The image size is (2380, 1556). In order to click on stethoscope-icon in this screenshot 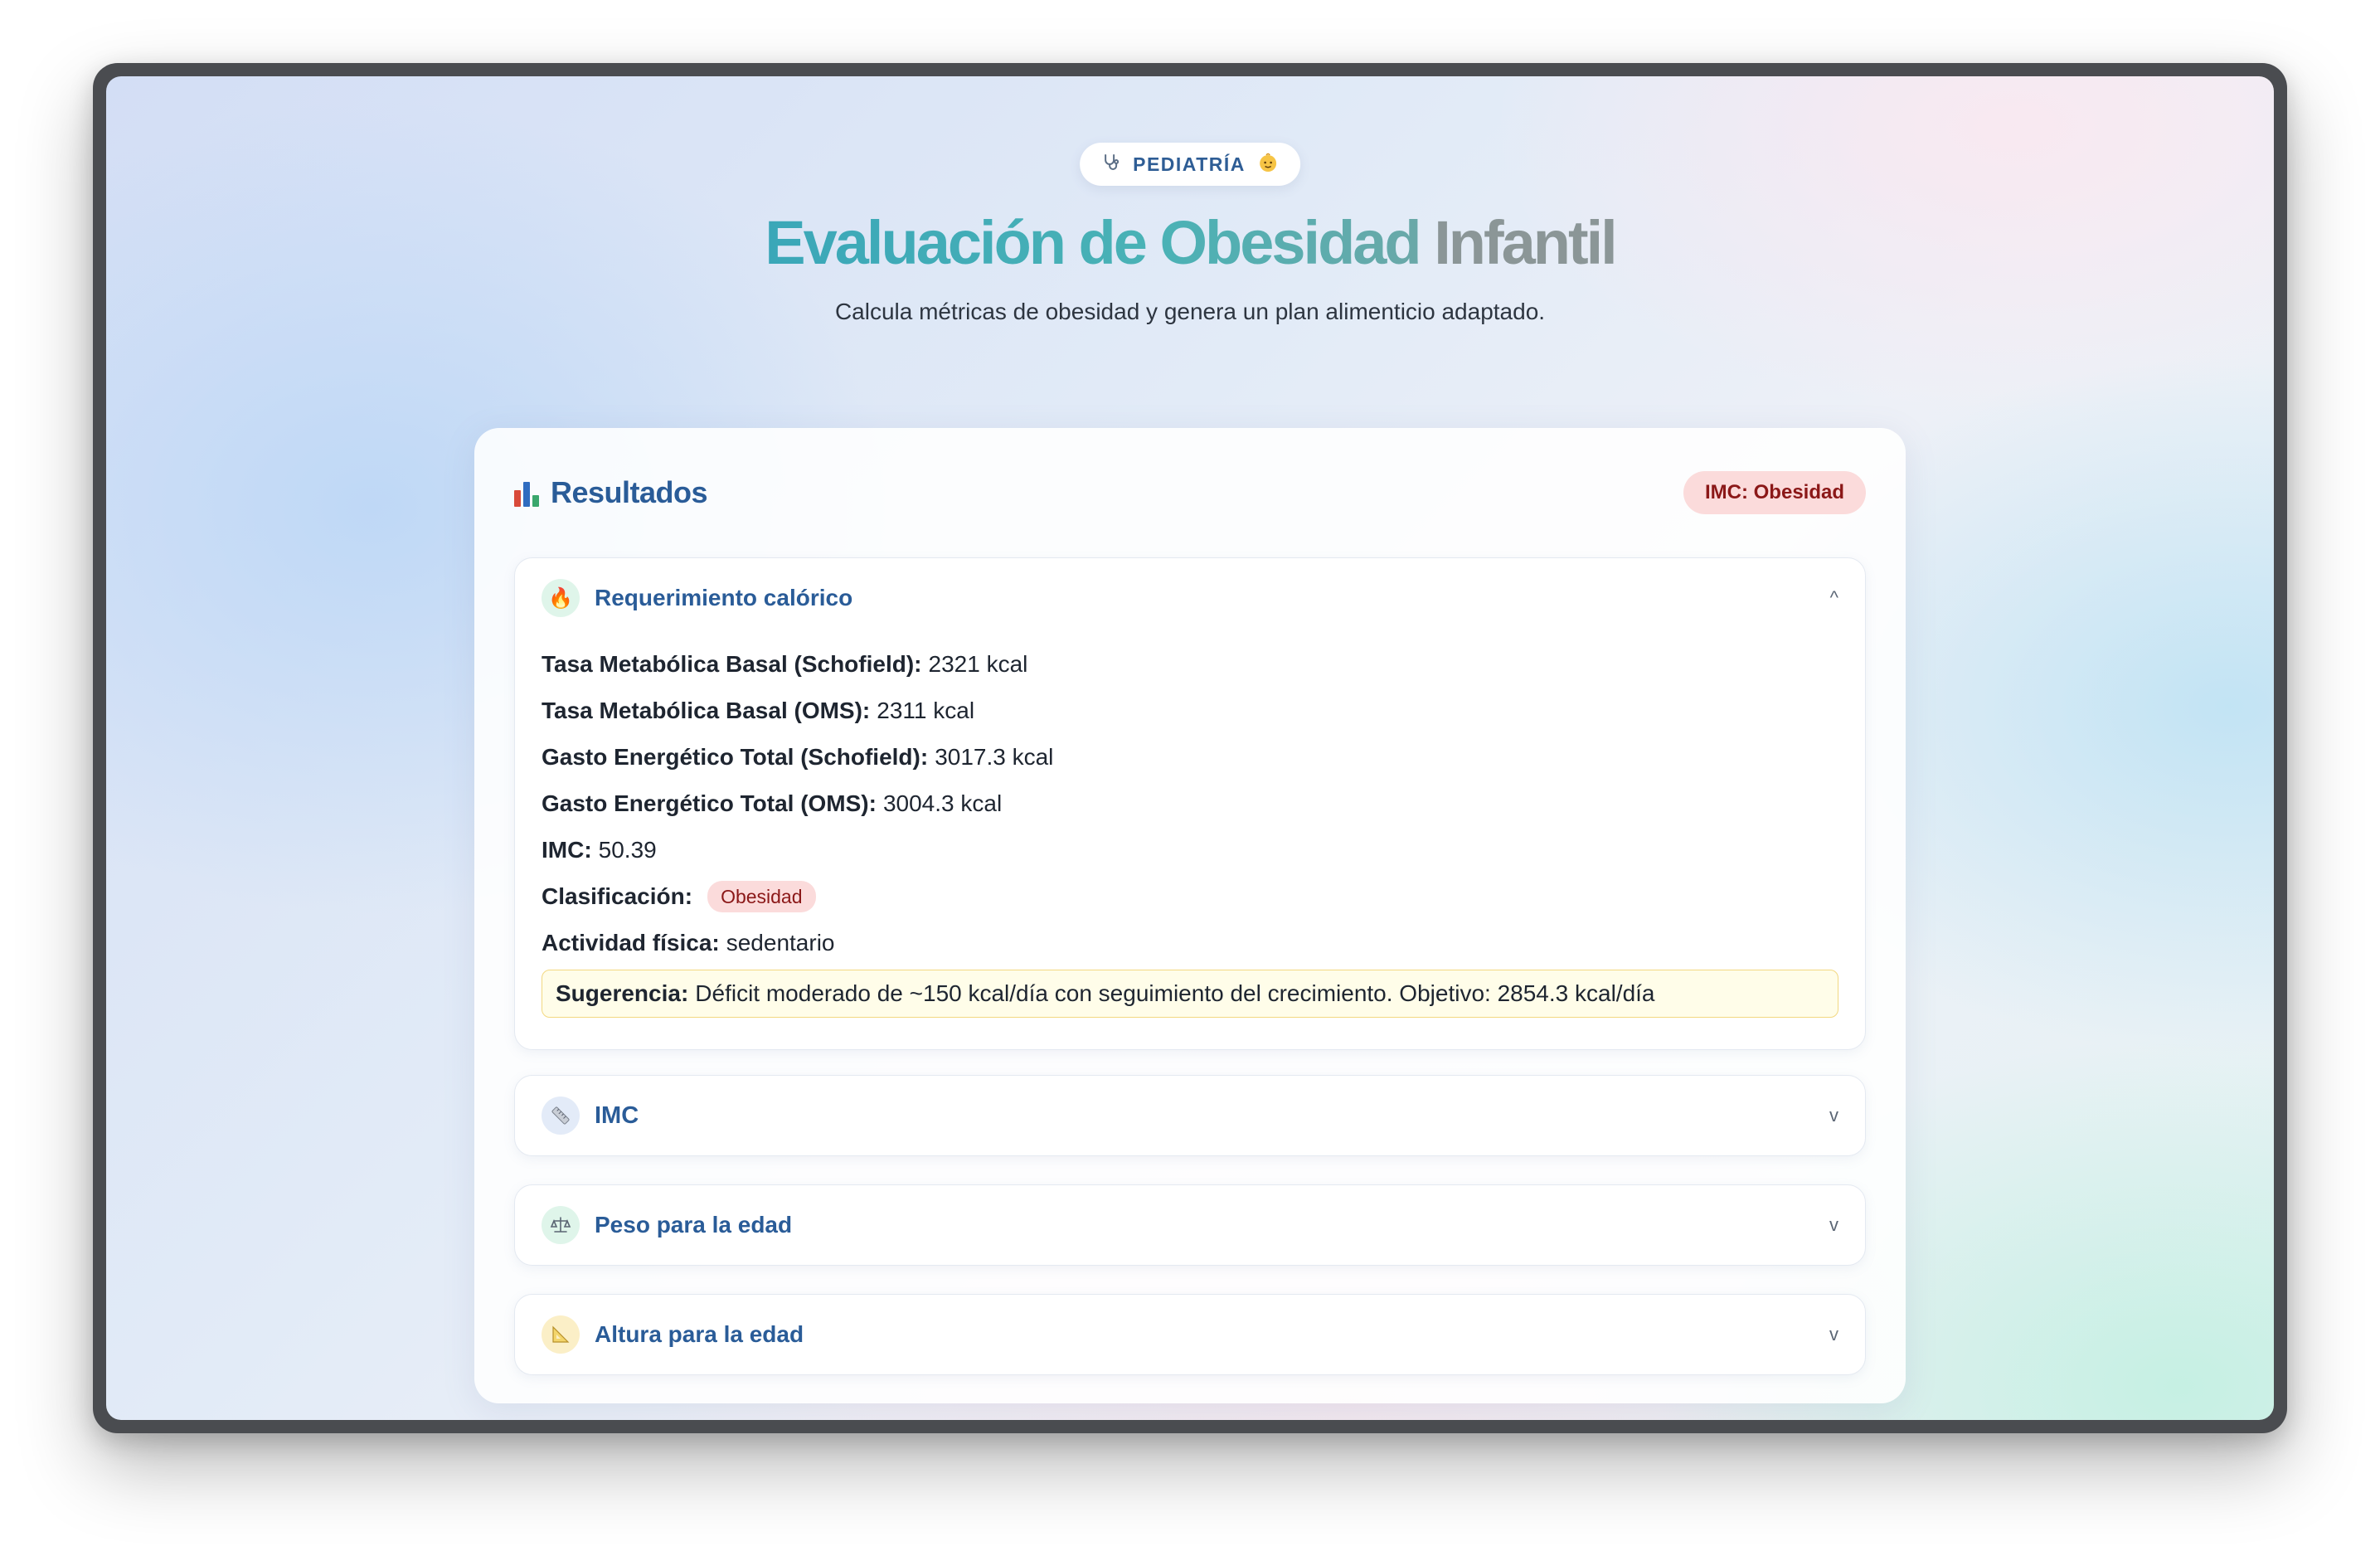, I will do `click(1111, 164)`.